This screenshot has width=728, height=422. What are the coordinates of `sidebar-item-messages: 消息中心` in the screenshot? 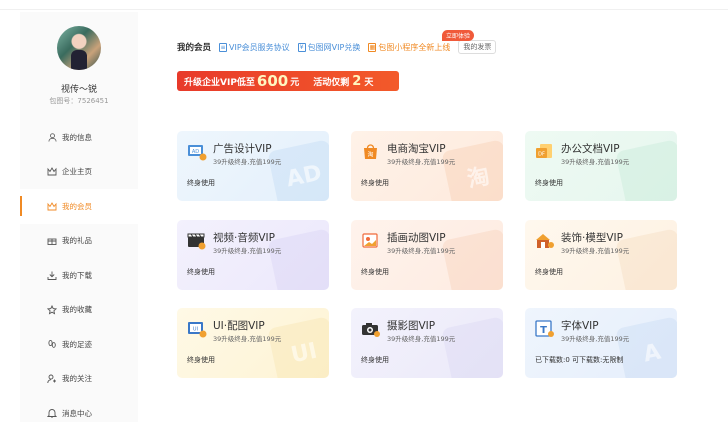 It's located at (79, 409).